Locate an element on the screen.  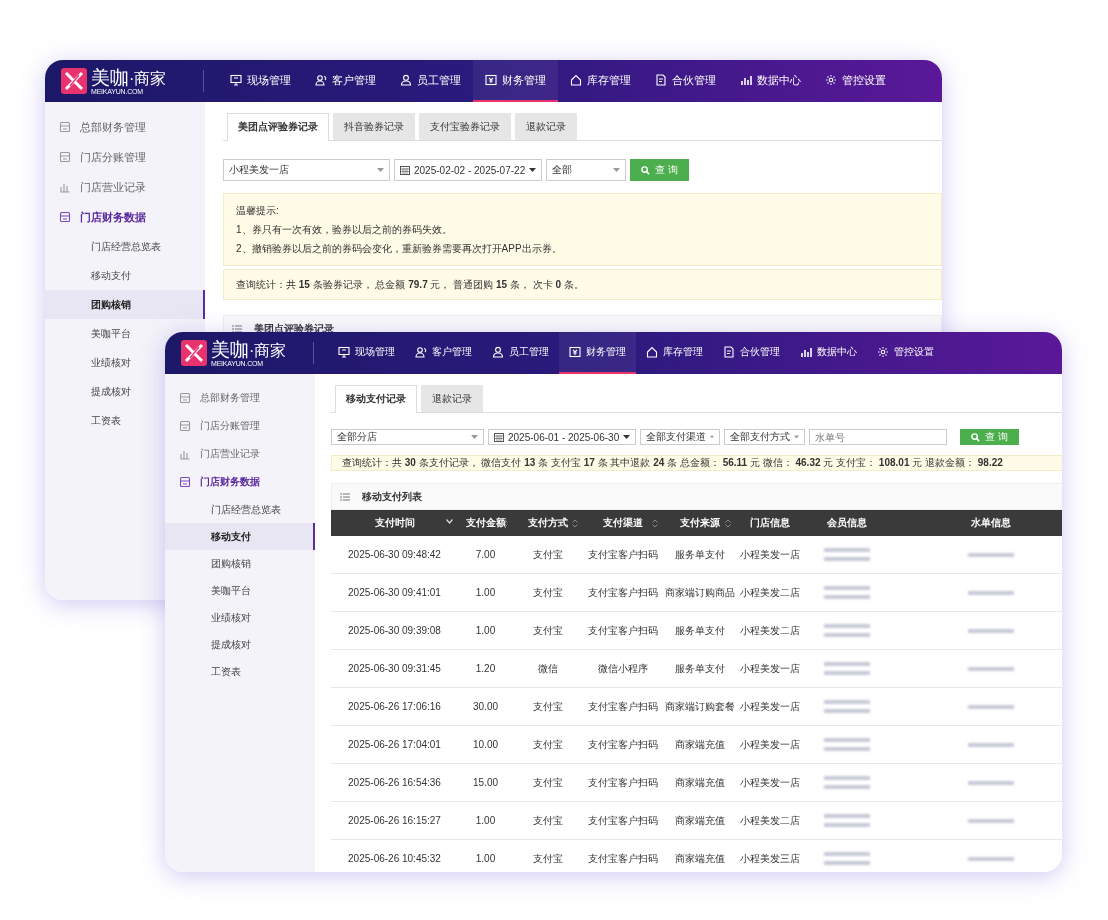
column-header: 支付时间 is located at coordinates (394, 523).